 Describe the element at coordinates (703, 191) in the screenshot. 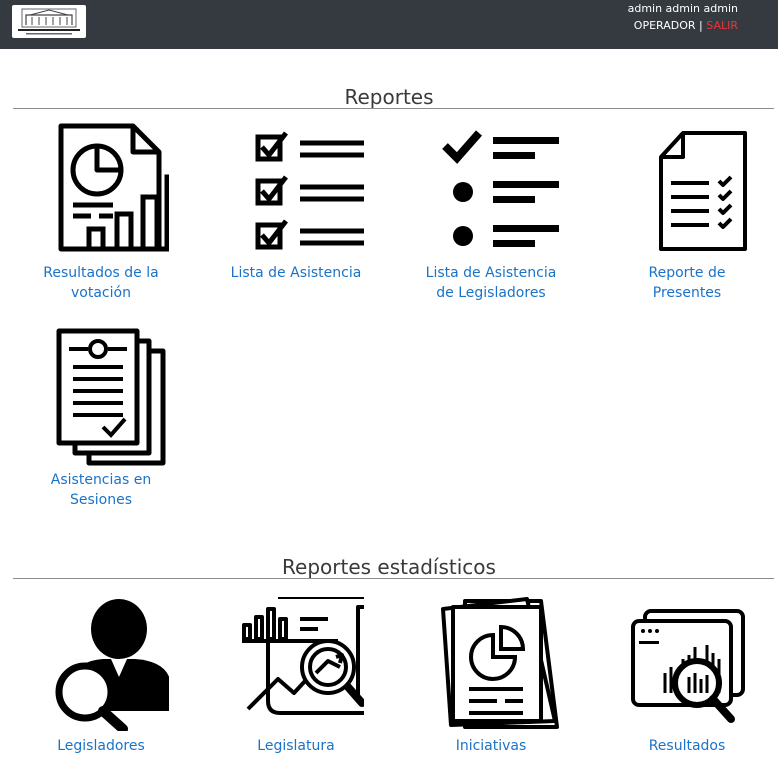

I see `document-checklist-icon` at that location.